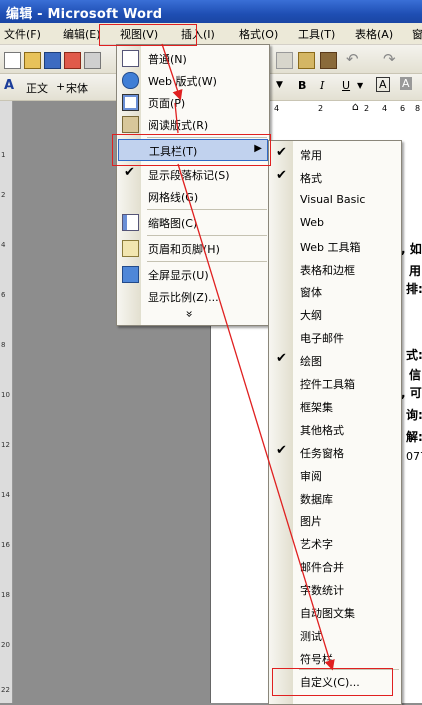  I want to click on toolbar-item: ✔ 绘图, so click(335, 360).